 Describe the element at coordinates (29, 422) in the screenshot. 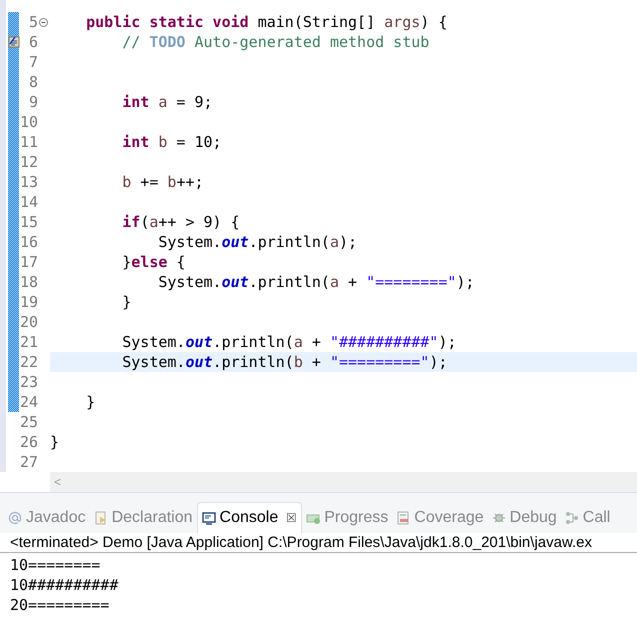

I see `line-number: 25` at that location.